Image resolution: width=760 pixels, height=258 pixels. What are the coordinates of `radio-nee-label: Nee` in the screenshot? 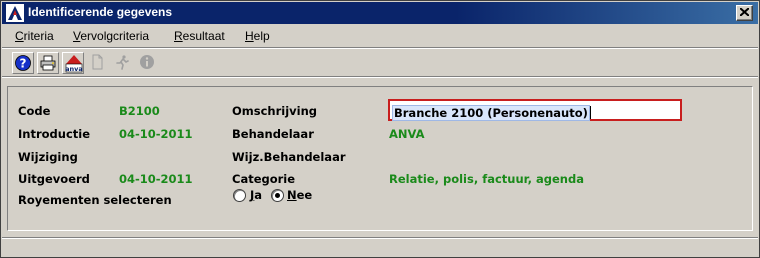 It's located at (299, 195).